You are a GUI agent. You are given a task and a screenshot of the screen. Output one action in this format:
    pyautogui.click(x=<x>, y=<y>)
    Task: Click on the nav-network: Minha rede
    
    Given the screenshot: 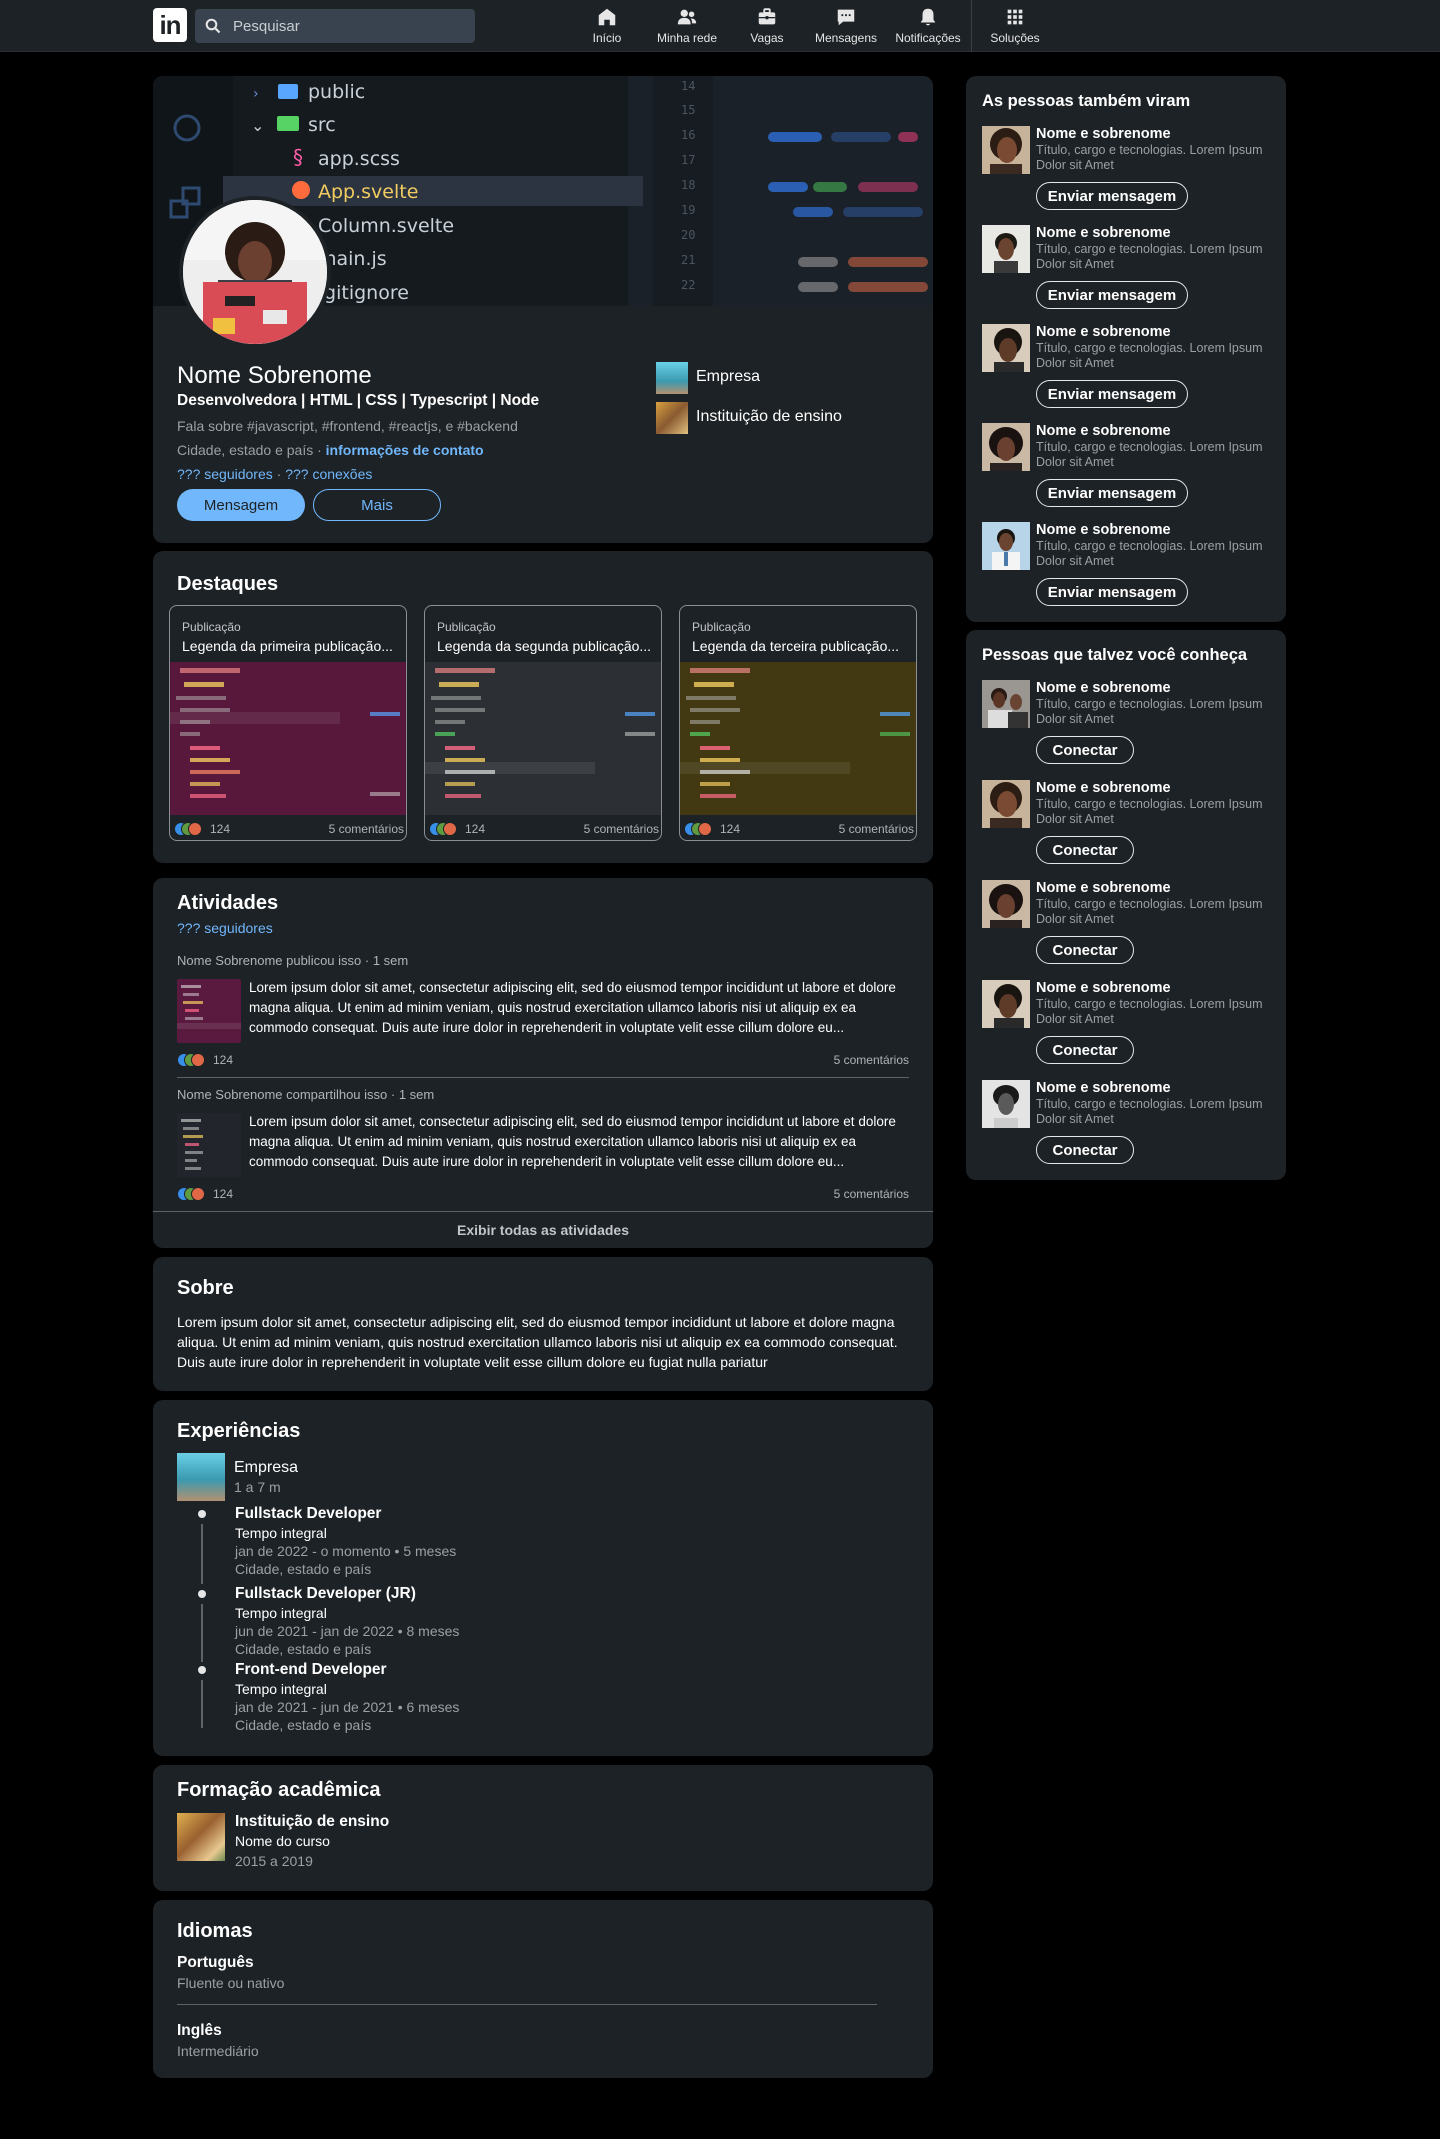 What is the action you would take?
    pyautogui.click(x=687, y=27)
    